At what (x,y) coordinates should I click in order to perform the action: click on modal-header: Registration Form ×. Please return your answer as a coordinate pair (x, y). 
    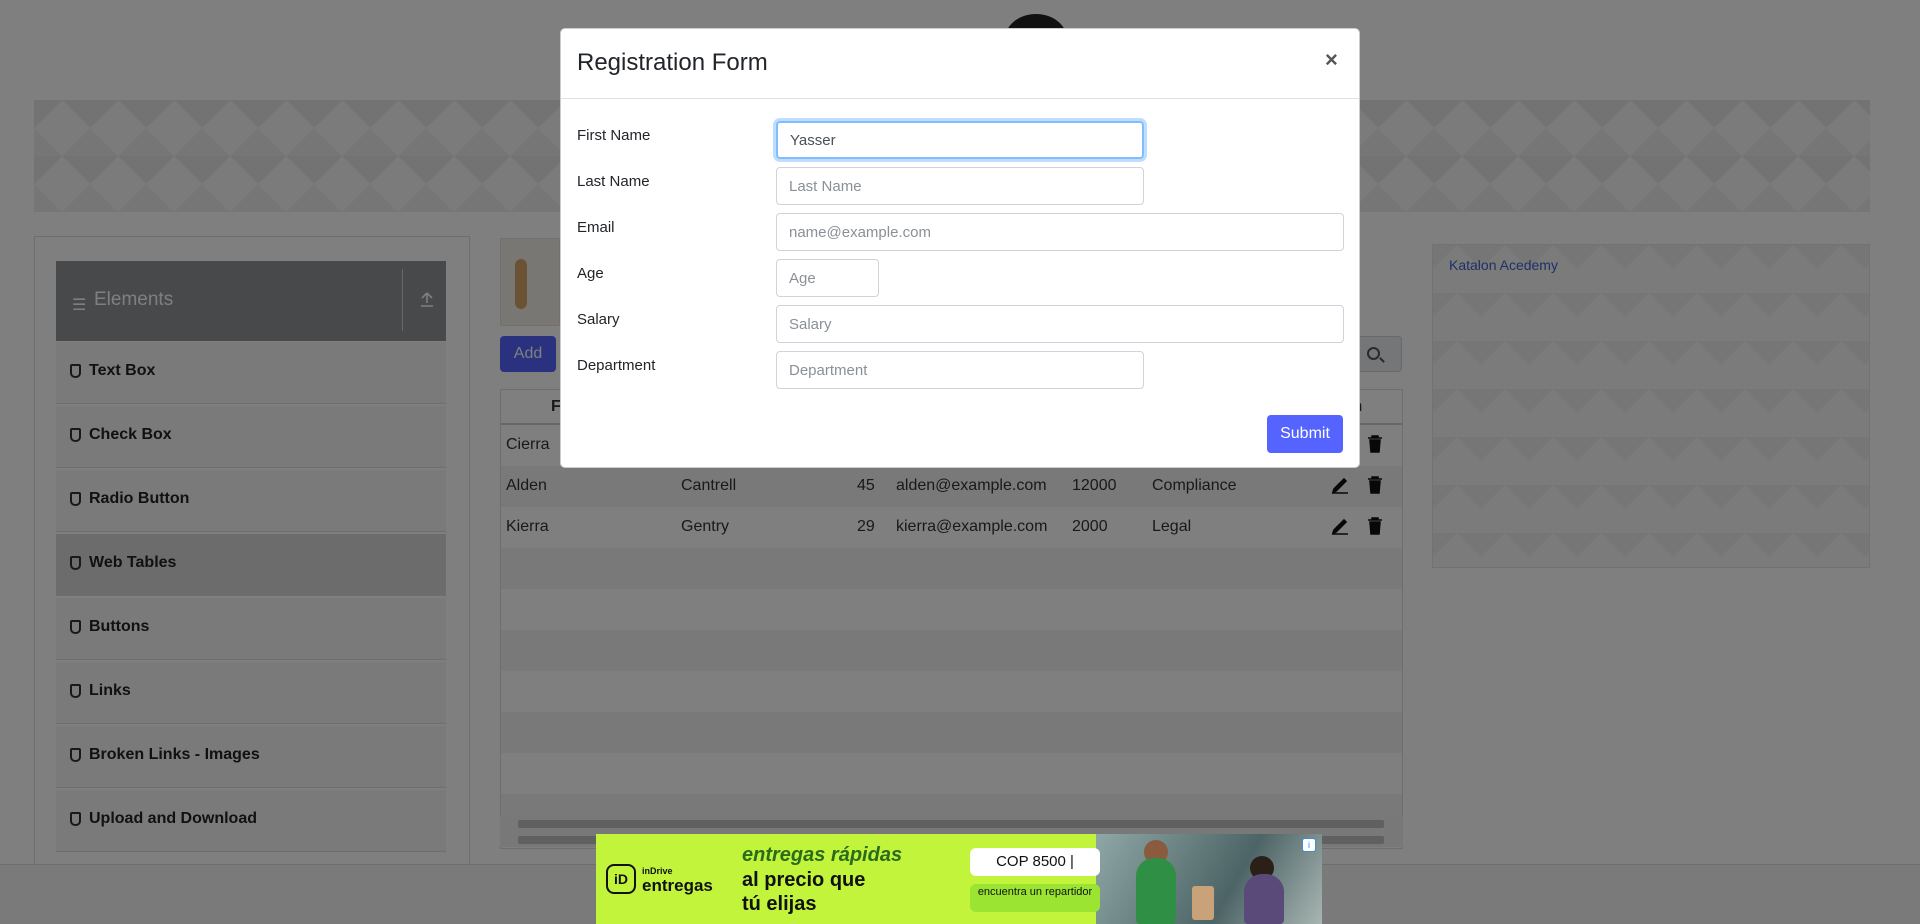
    Looking at the image, I should click on (960, 64).